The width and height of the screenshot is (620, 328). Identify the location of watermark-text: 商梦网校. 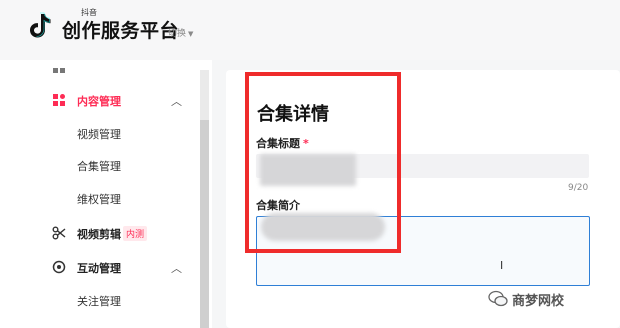
(538, 301).